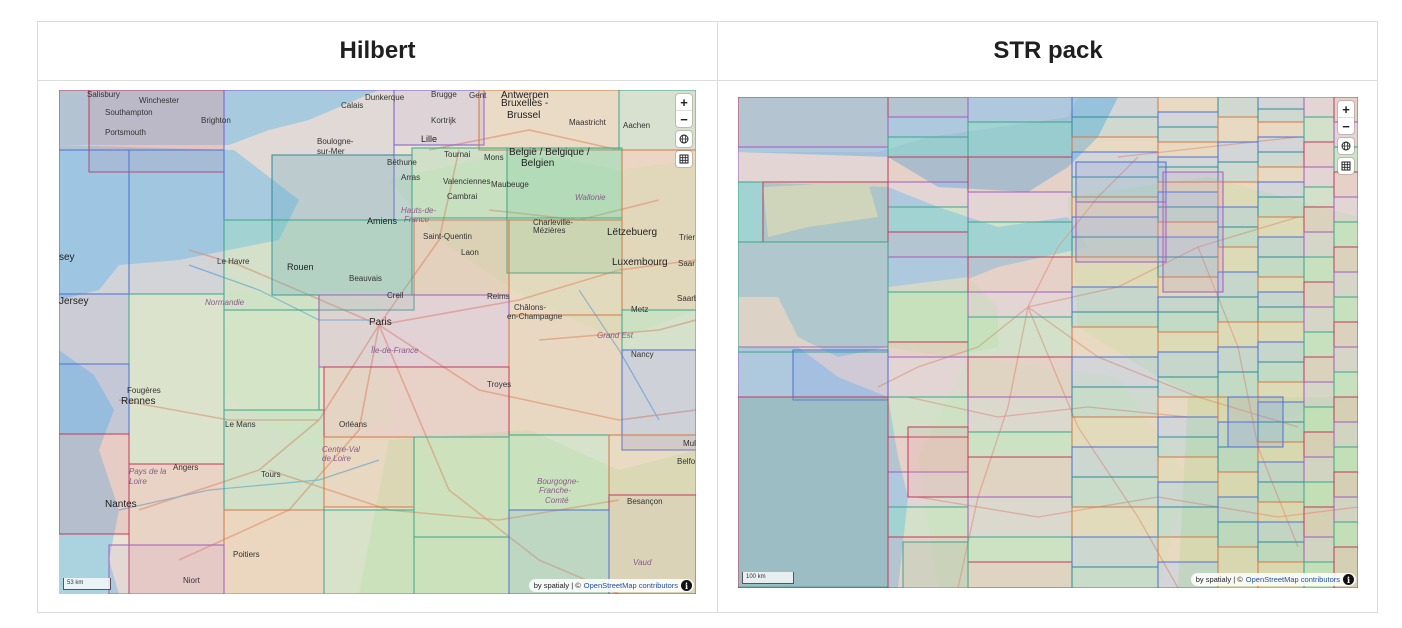 This screenshot has width=1402, height=628. I want to click on map-label: België / Belgique /, so click(549, 152).